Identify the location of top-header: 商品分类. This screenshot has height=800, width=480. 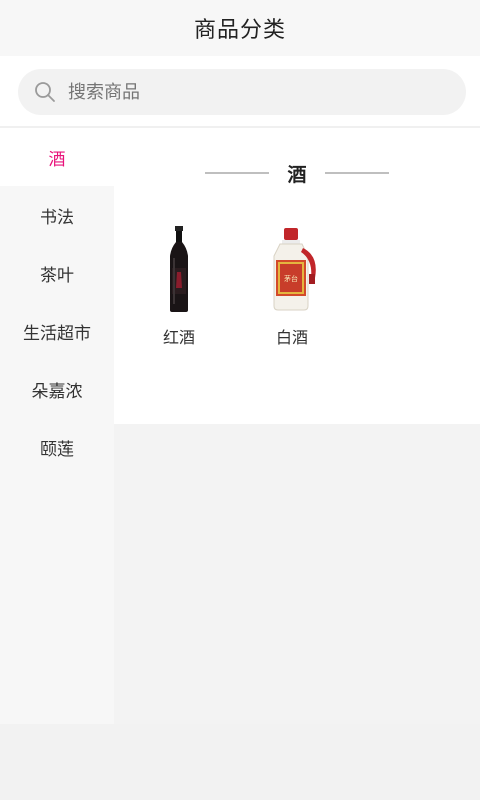
(240, 28).